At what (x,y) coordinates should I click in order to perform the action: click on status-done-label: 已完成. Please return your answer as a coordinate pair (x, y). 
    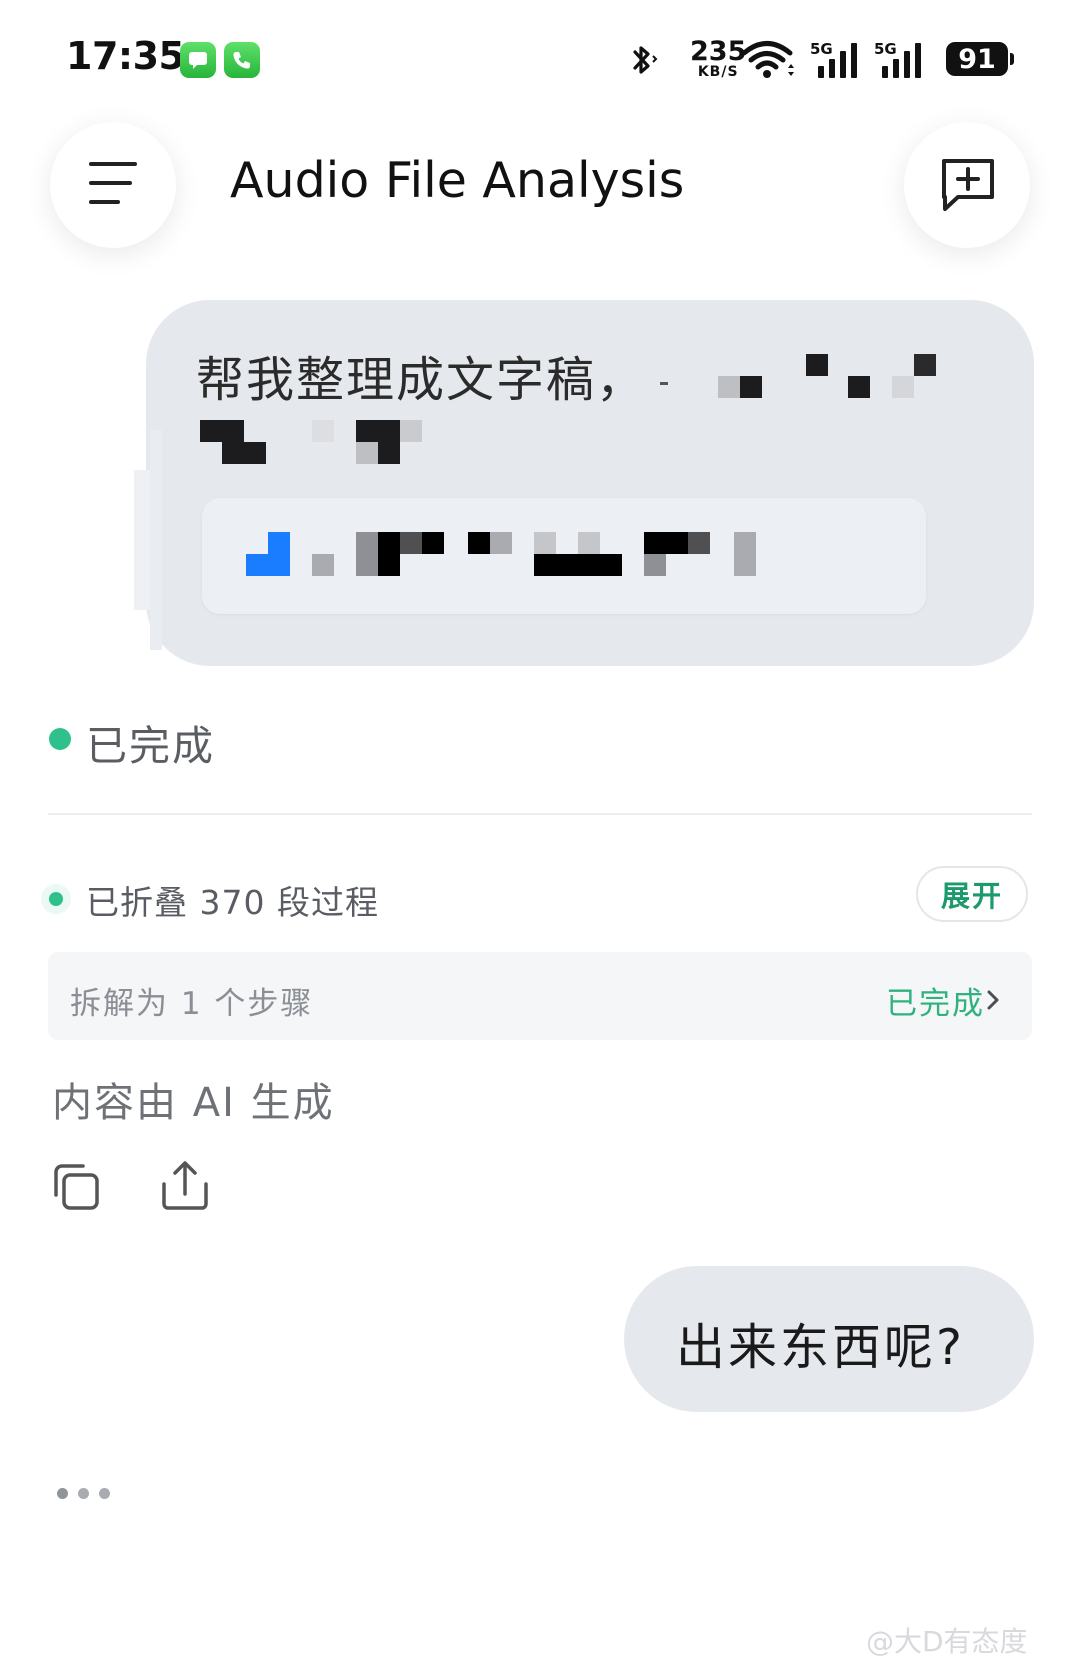
    Looking at the image, I should click on (150, 746).